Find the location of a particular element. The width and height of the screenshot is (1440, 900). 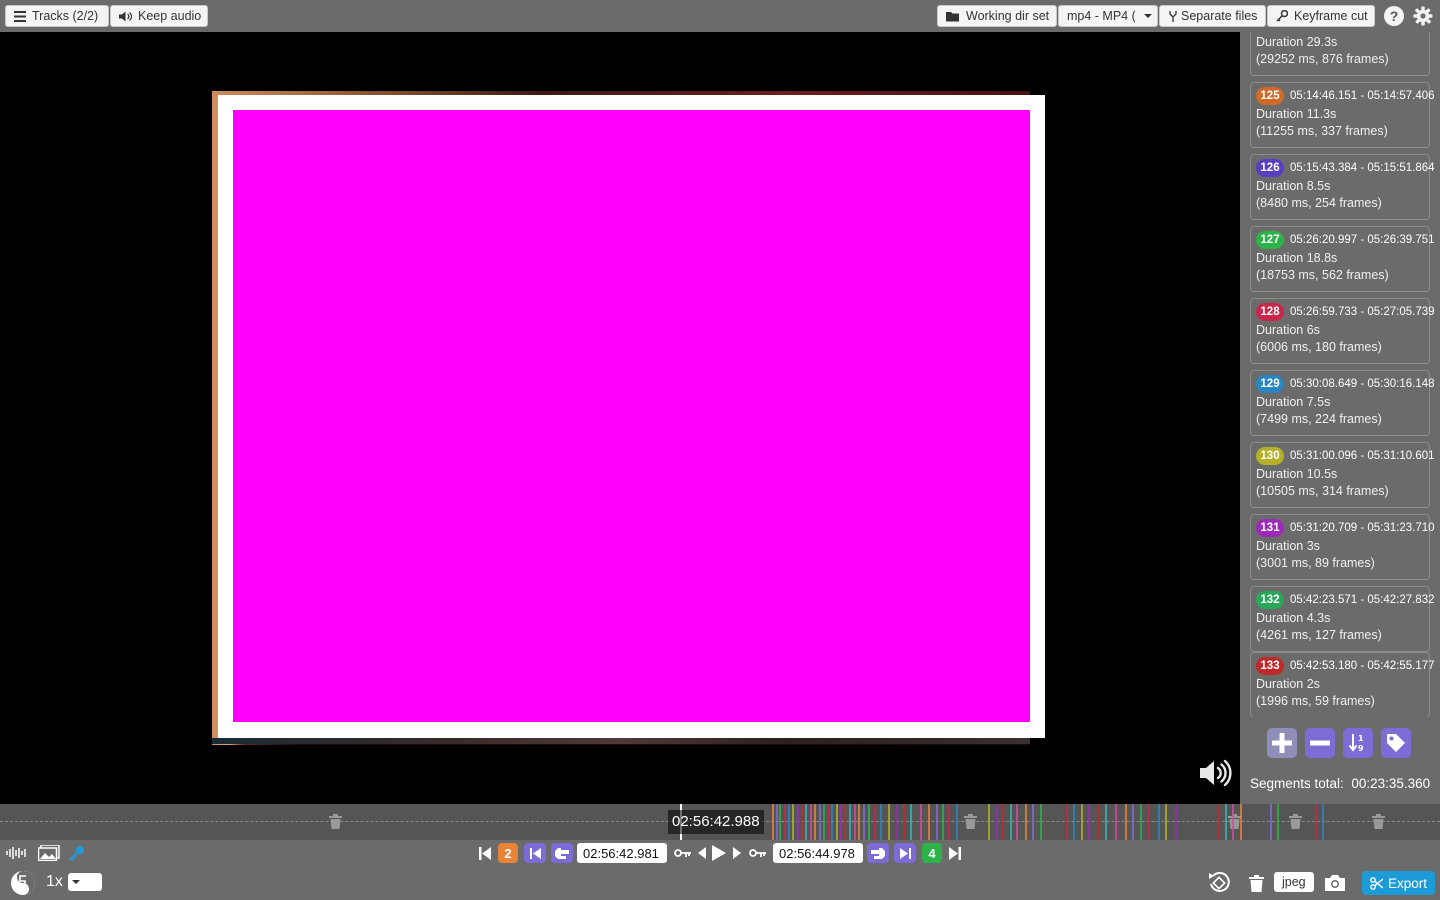

waveform-icon is located at coordinates (17, 853).